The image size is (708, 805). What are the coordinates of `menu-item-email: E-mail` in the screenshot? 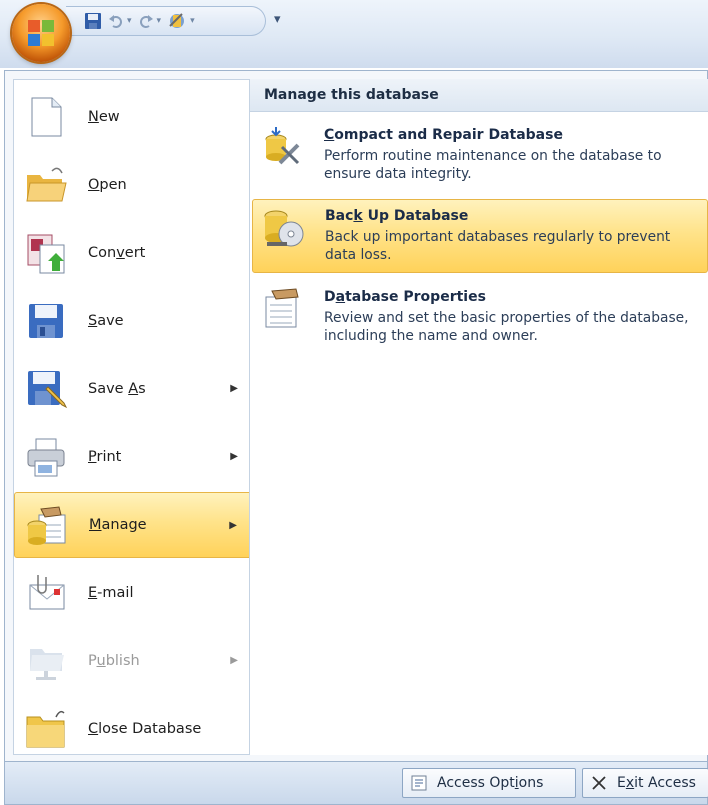 It's located at (133, 593).